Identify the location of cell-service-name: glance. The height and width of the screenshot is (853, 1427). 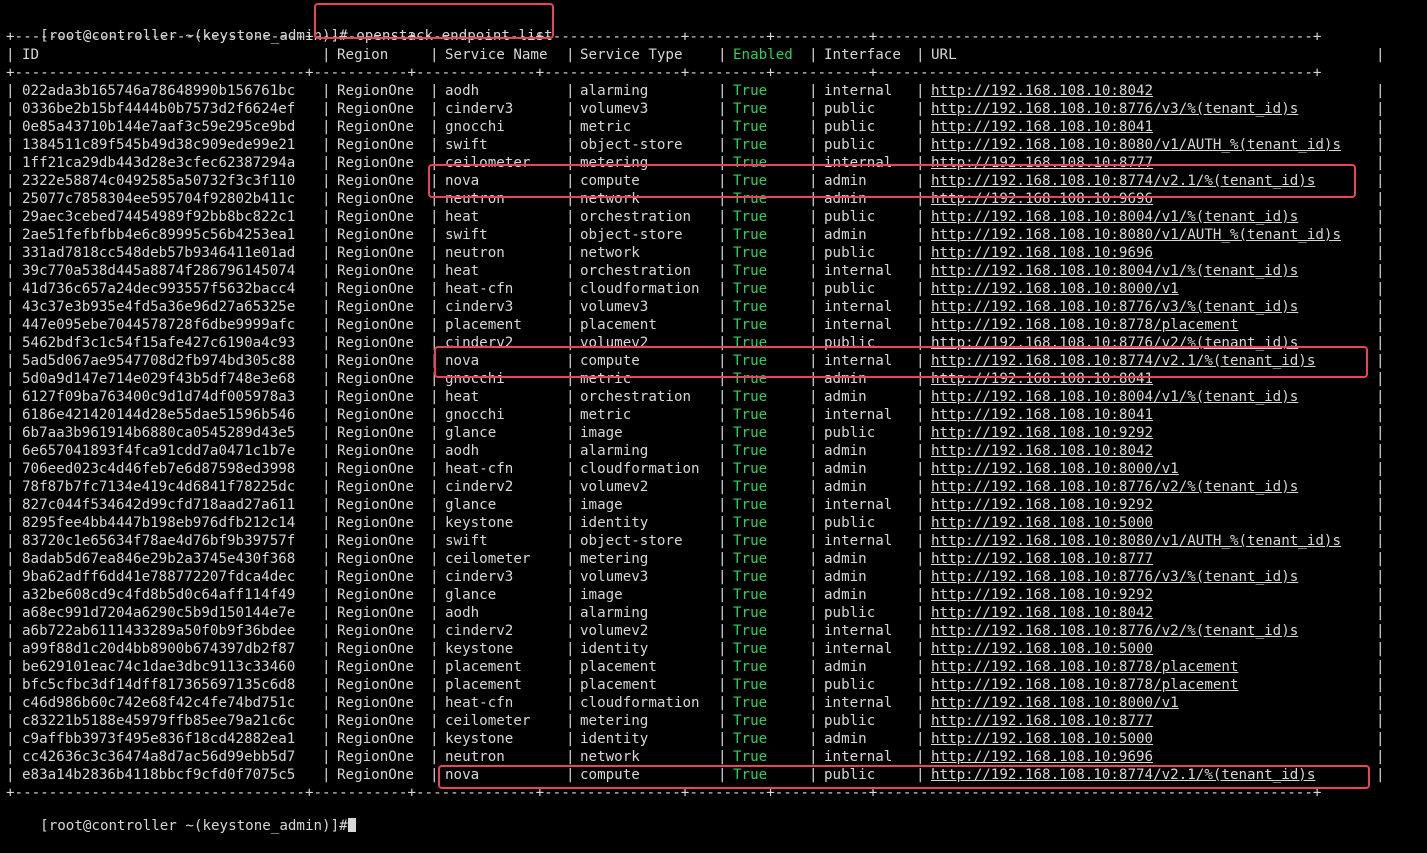
(471, 433).